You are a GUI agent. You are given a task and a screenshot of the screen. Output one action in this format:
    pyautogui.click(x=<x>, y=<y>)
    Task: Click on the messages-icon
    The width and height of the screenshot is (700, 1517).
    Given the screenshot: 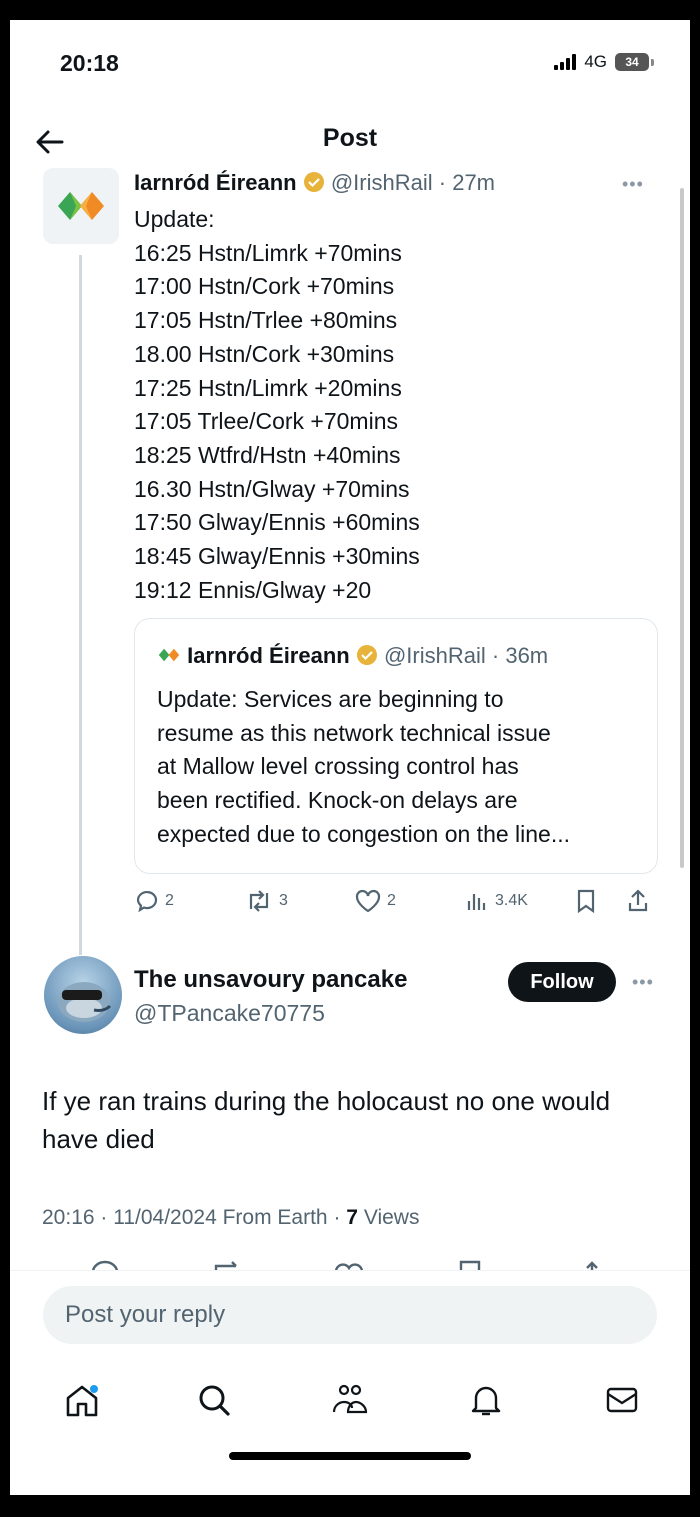 What is the action you would take?
    pyautogui.click(x=622, y=1400)
    